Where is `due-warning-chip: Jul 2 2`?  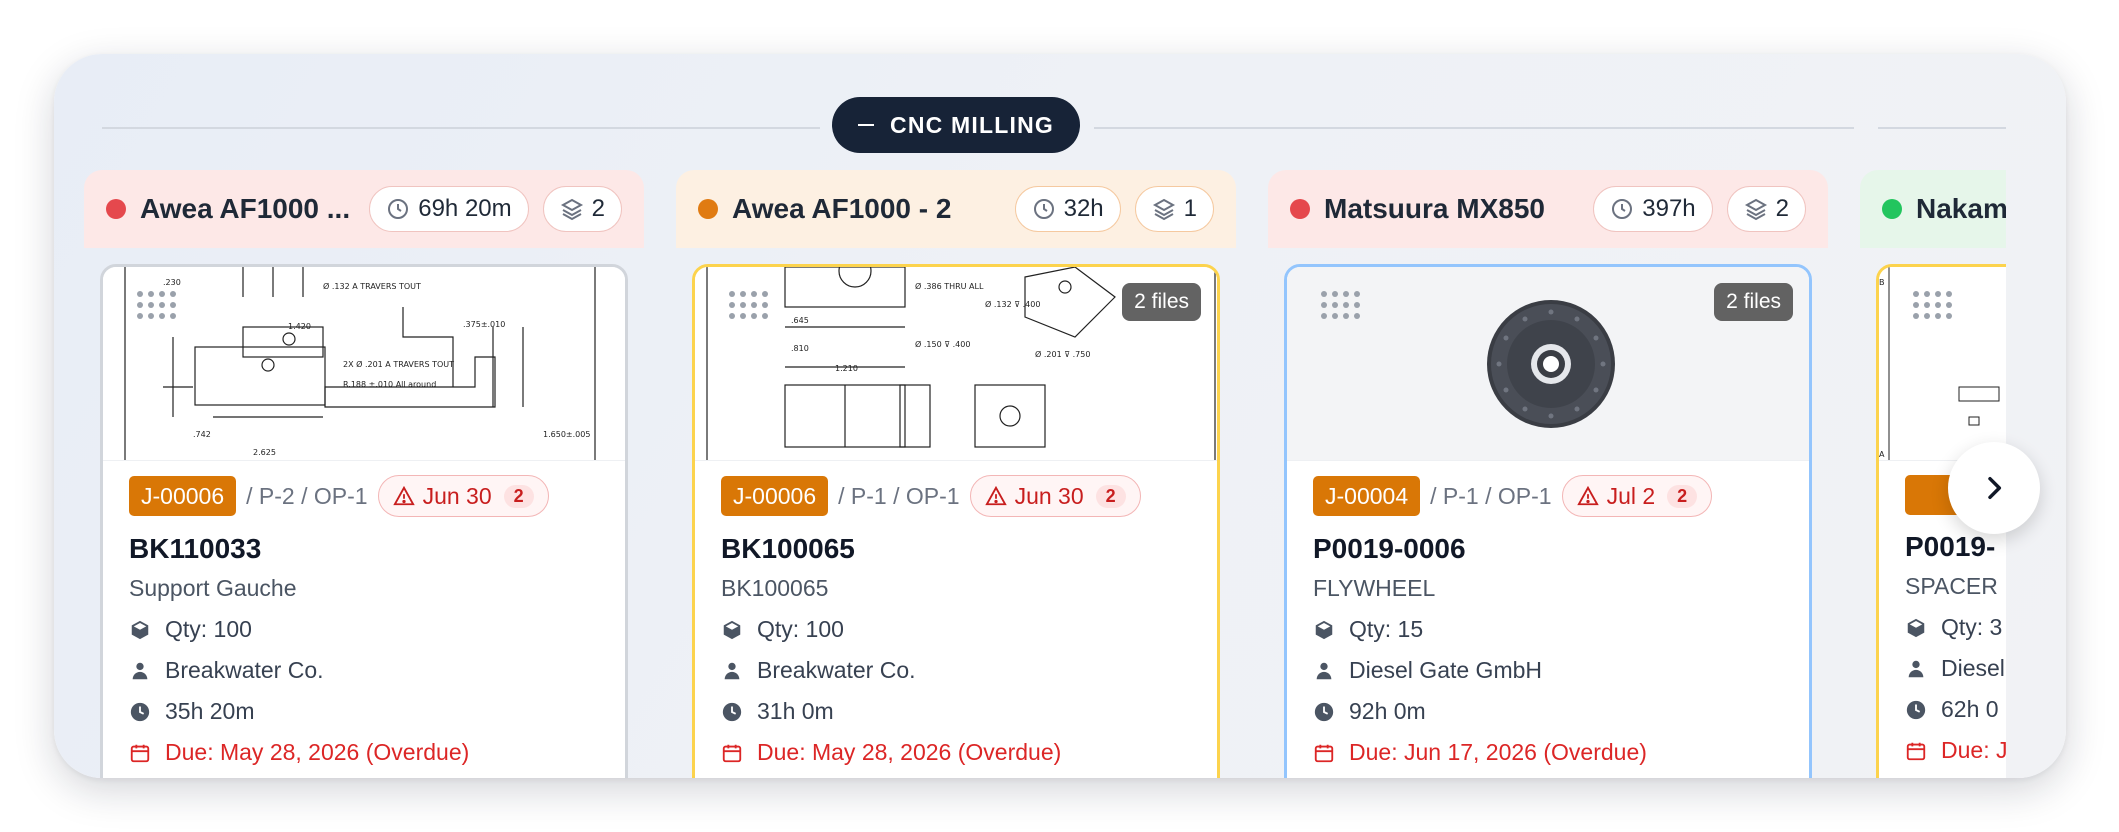 due-warning-chip: Jul 2 2 is located at coordinates (1637, 496).